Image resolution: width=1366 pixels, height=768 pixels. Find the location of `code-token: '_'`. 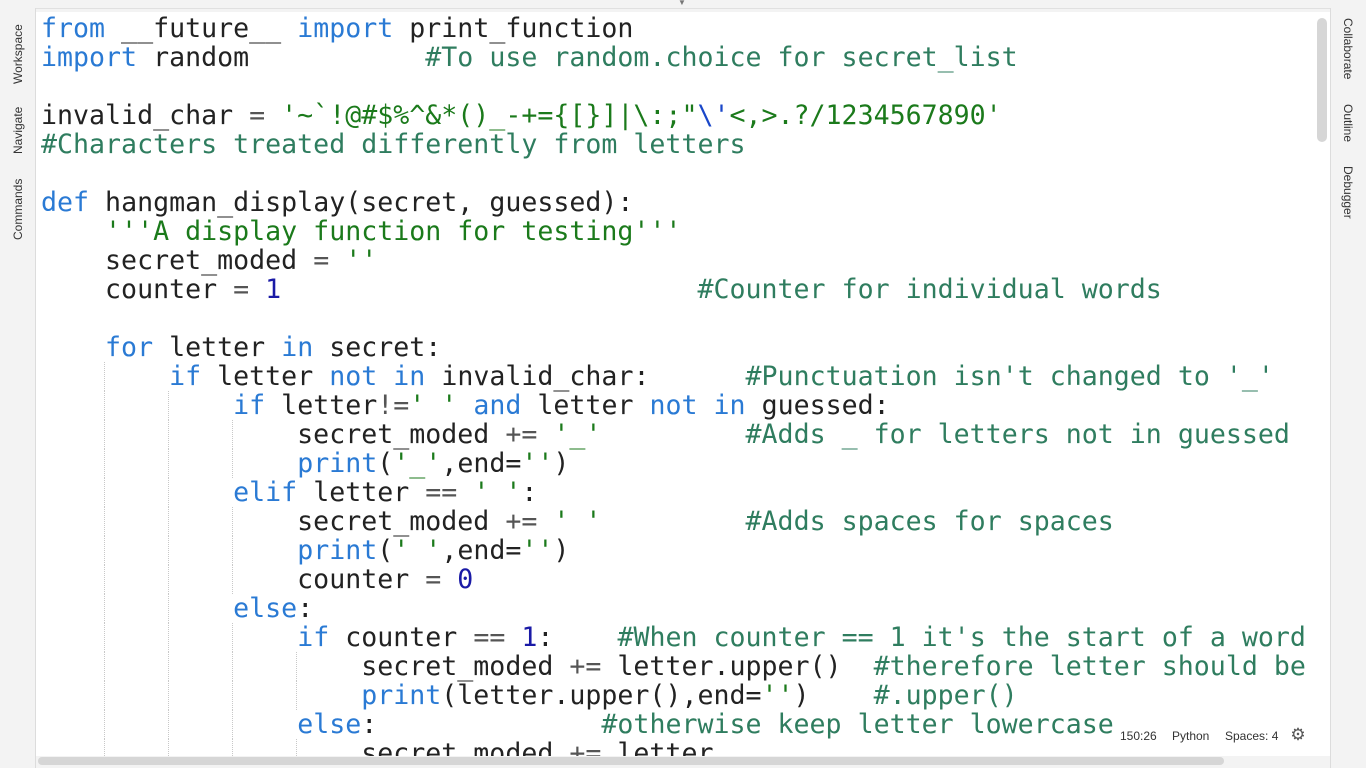

code-token: '_' is located at coordinates (577, 434).